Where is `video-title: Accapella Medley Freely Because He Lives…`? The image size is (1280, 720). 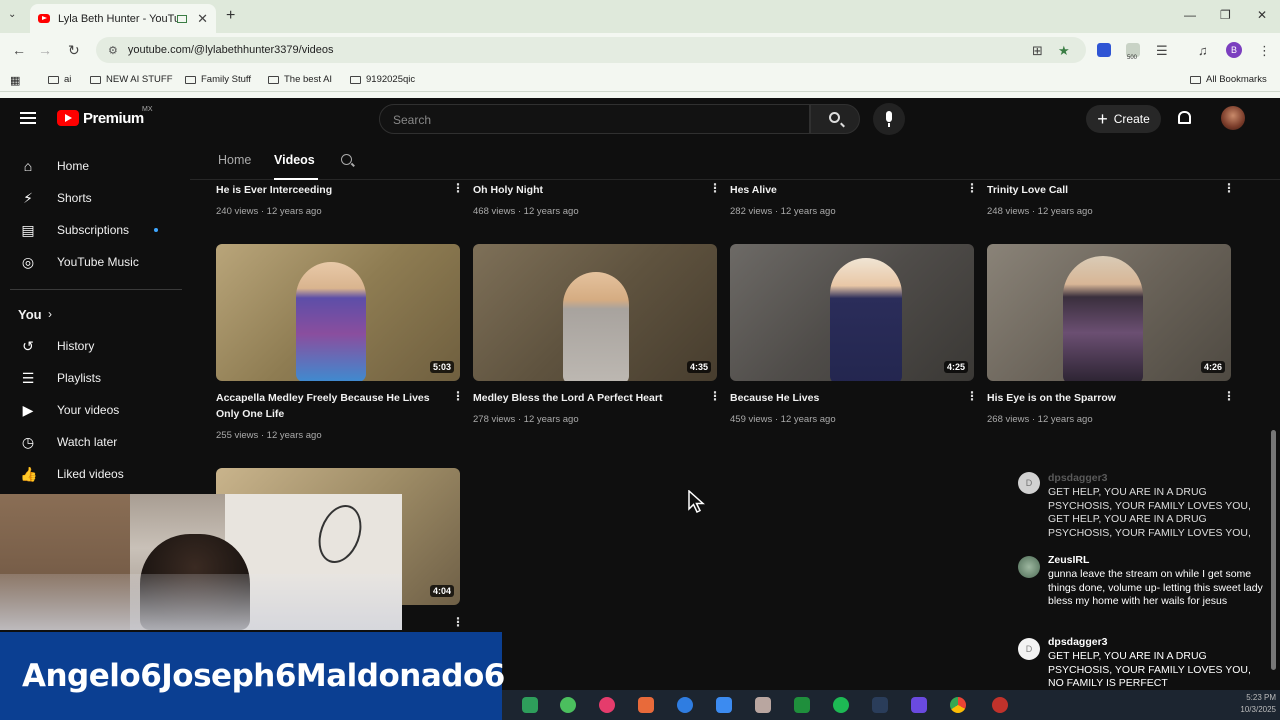 video-title: Accapella Medley Freely Because He Lives… is located at coordinates (331, 406).